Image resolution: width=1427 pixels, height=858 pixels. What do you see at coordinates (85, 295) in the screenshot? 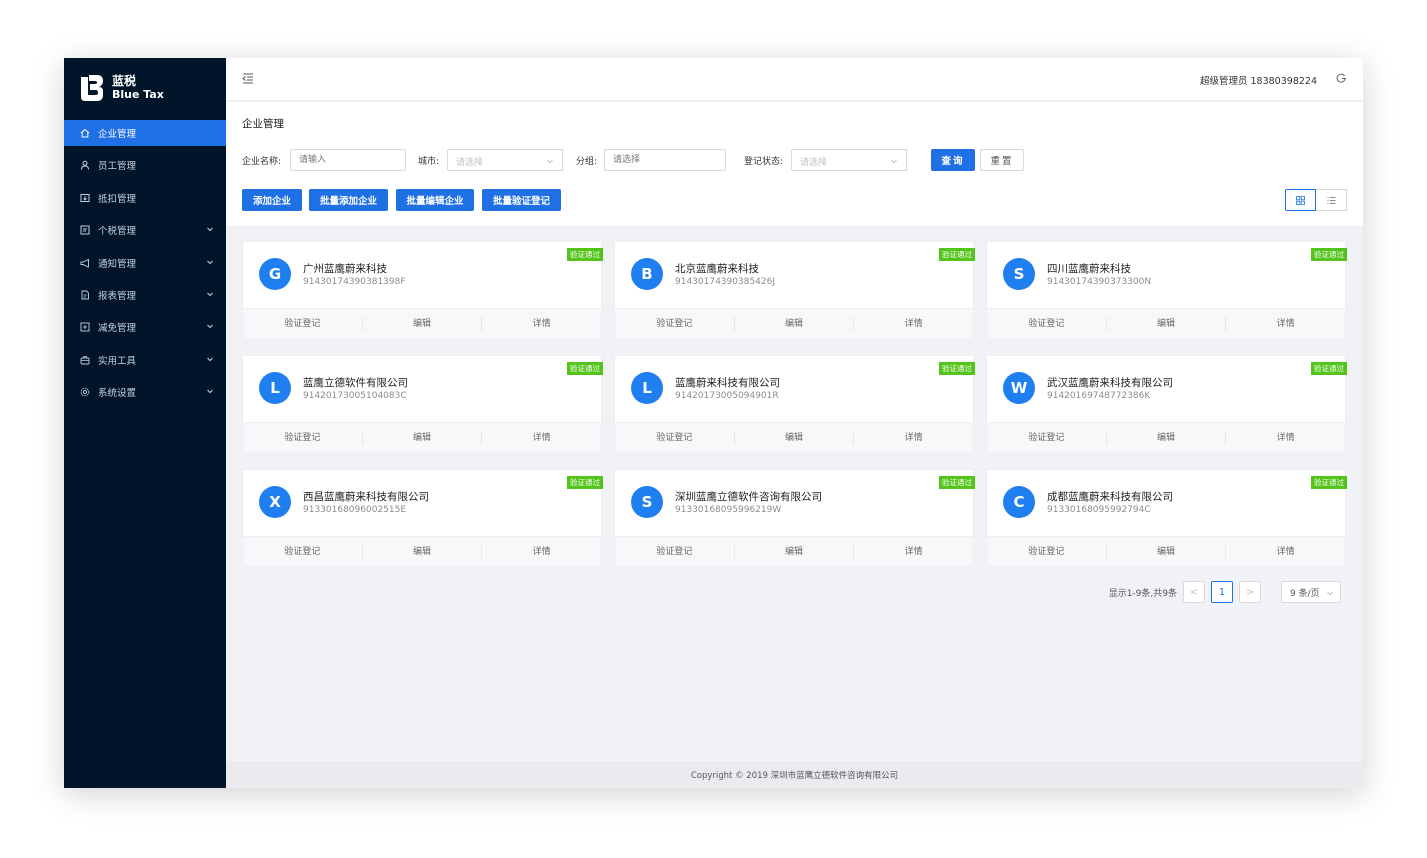
I see `report-icon` at bounding box center [85, 295].